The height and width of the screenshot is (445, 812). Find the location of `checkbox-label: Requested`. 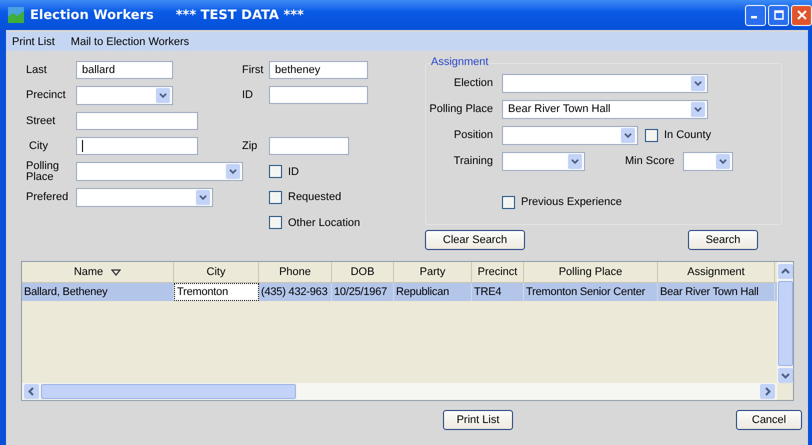

checkbox-label: Requested is located at coordinates (315, 197).